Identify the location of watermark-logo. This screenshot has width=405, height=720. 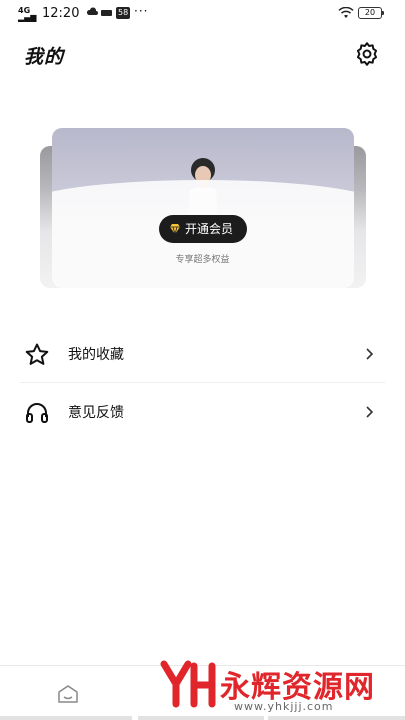
(188, 684).